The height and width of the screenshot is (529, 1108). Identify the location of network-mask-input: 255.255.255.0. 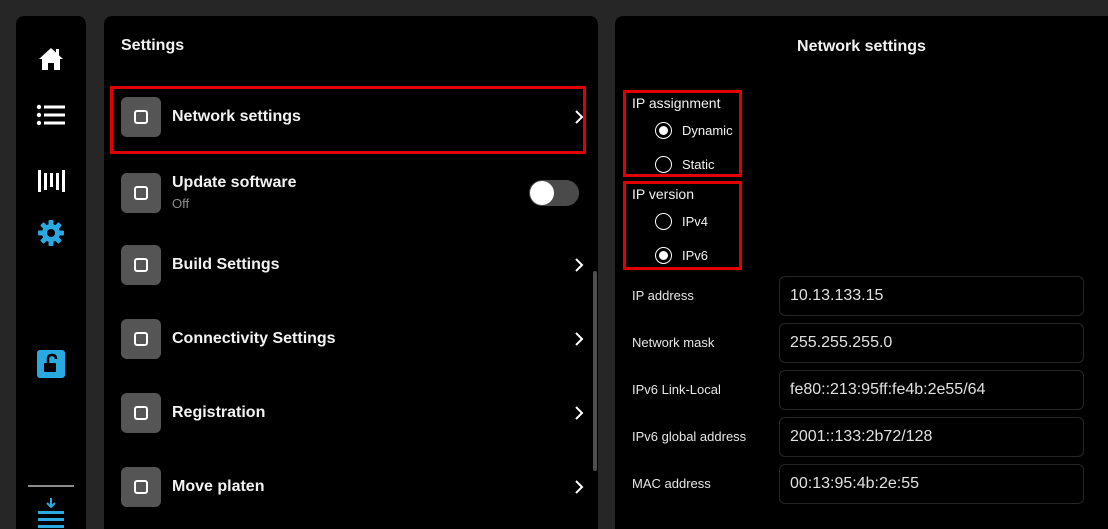
(931, 343).